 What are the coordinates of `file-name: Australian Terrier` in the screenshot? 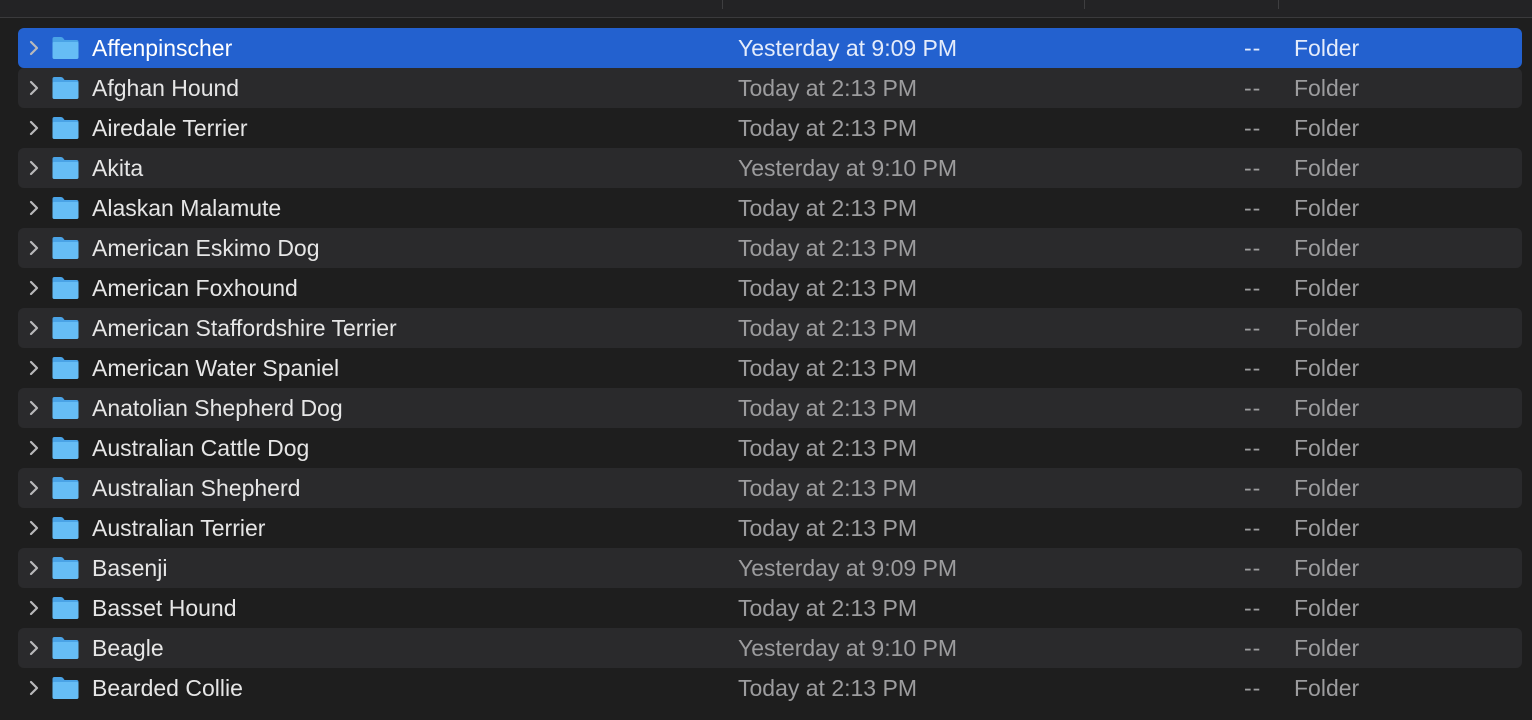 It's located at (179, 528).